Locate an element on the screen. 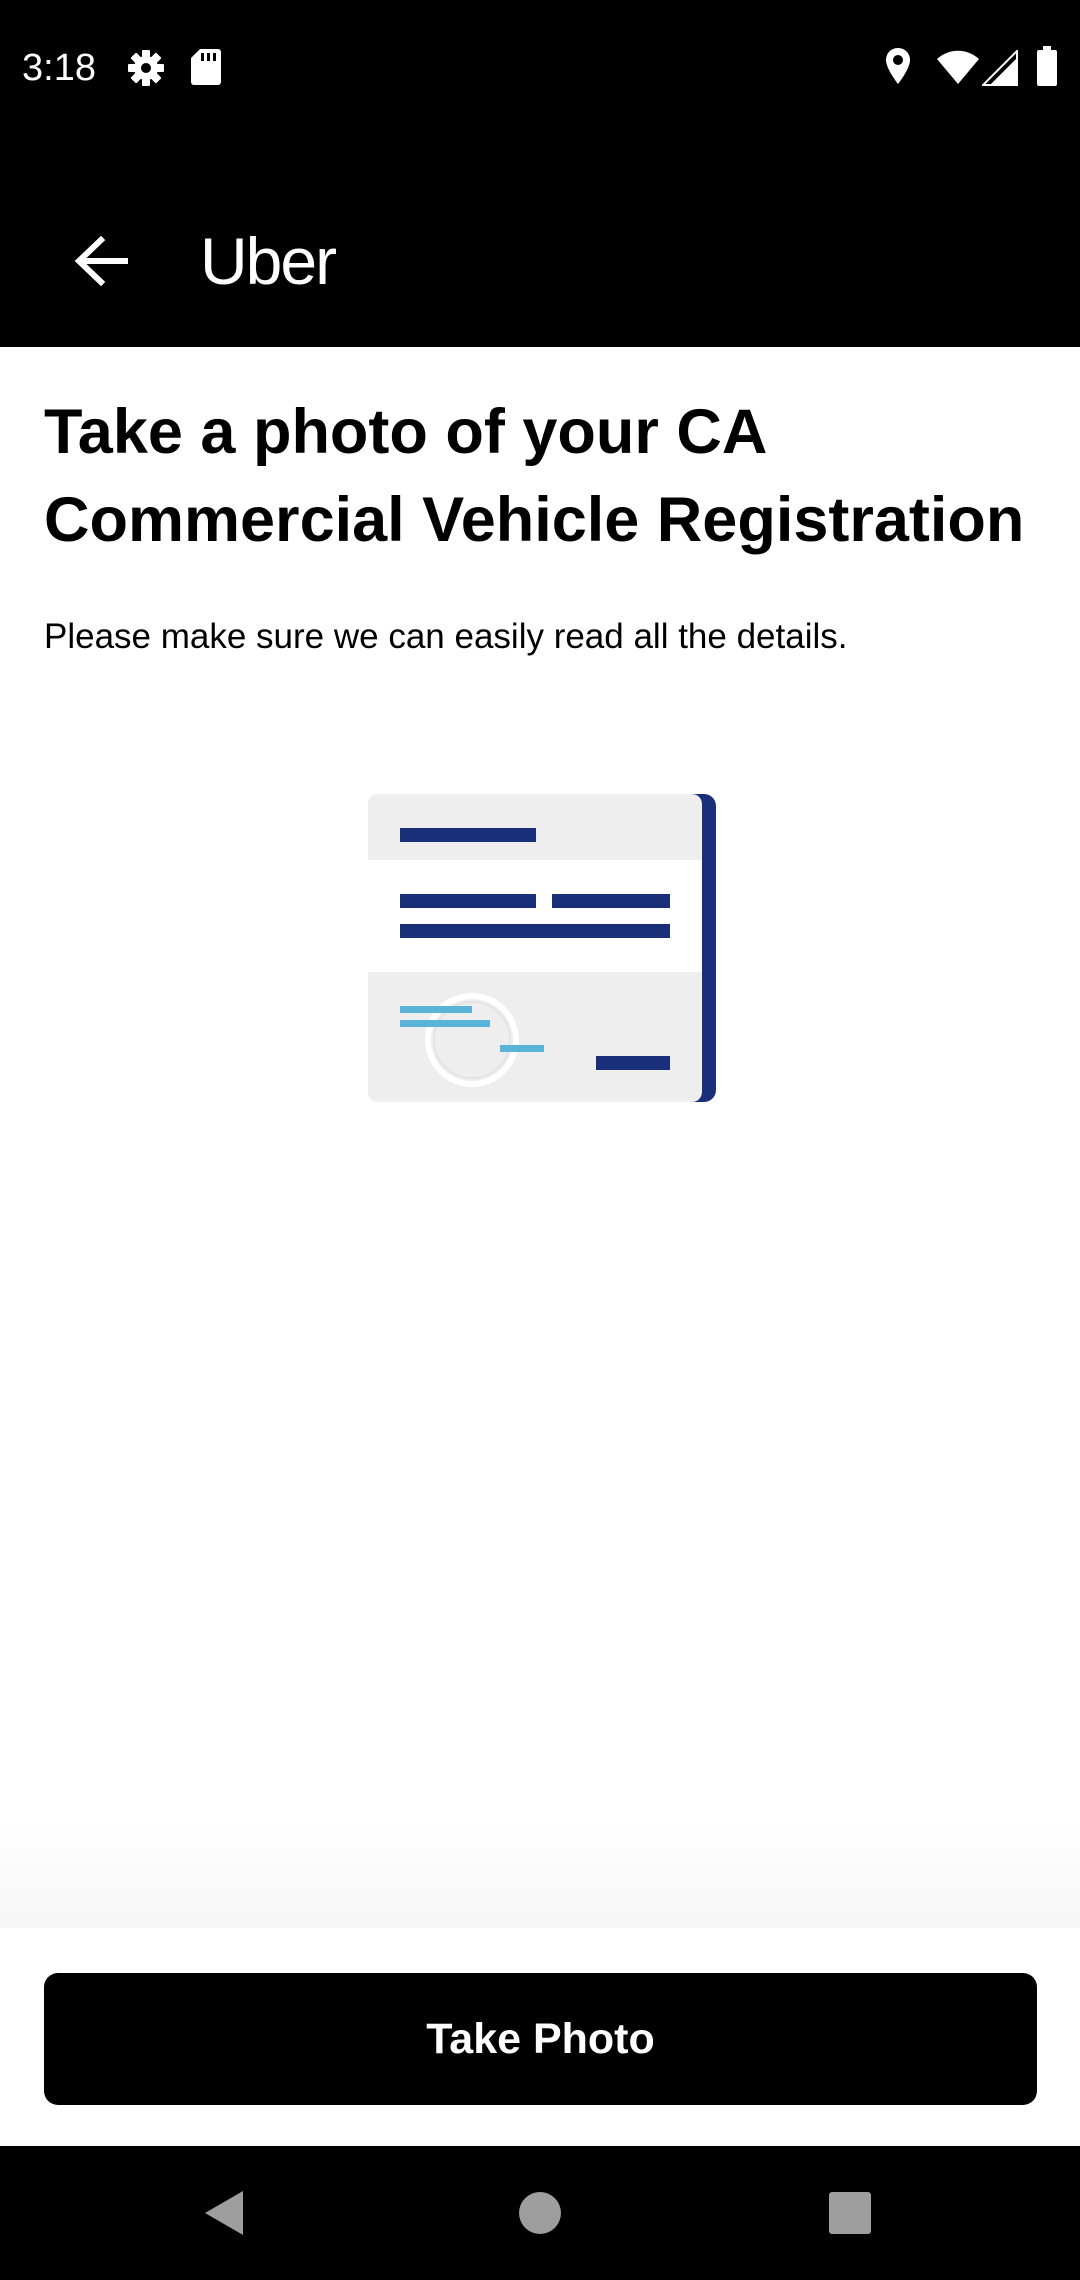 This screenshot has width=1080, height=2280. nav-recents-icon is located at coordinates (850, 2213).